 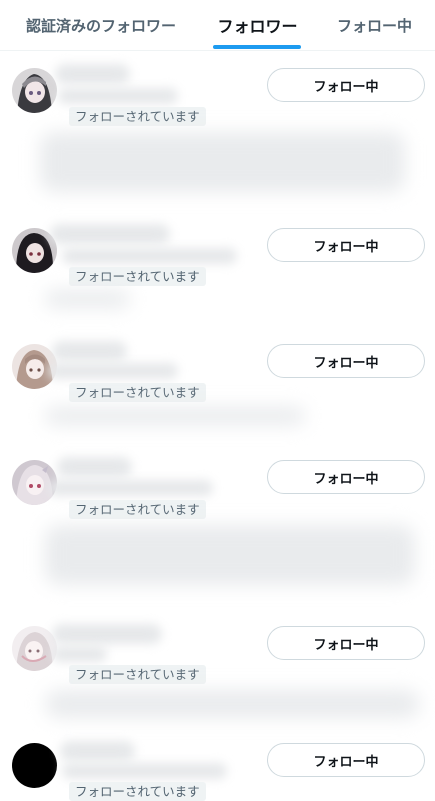 What do you see at coordinates (374, 25) in the screenshot?
I see `tab-following: フォロー中` at bounding box center [374, 25].